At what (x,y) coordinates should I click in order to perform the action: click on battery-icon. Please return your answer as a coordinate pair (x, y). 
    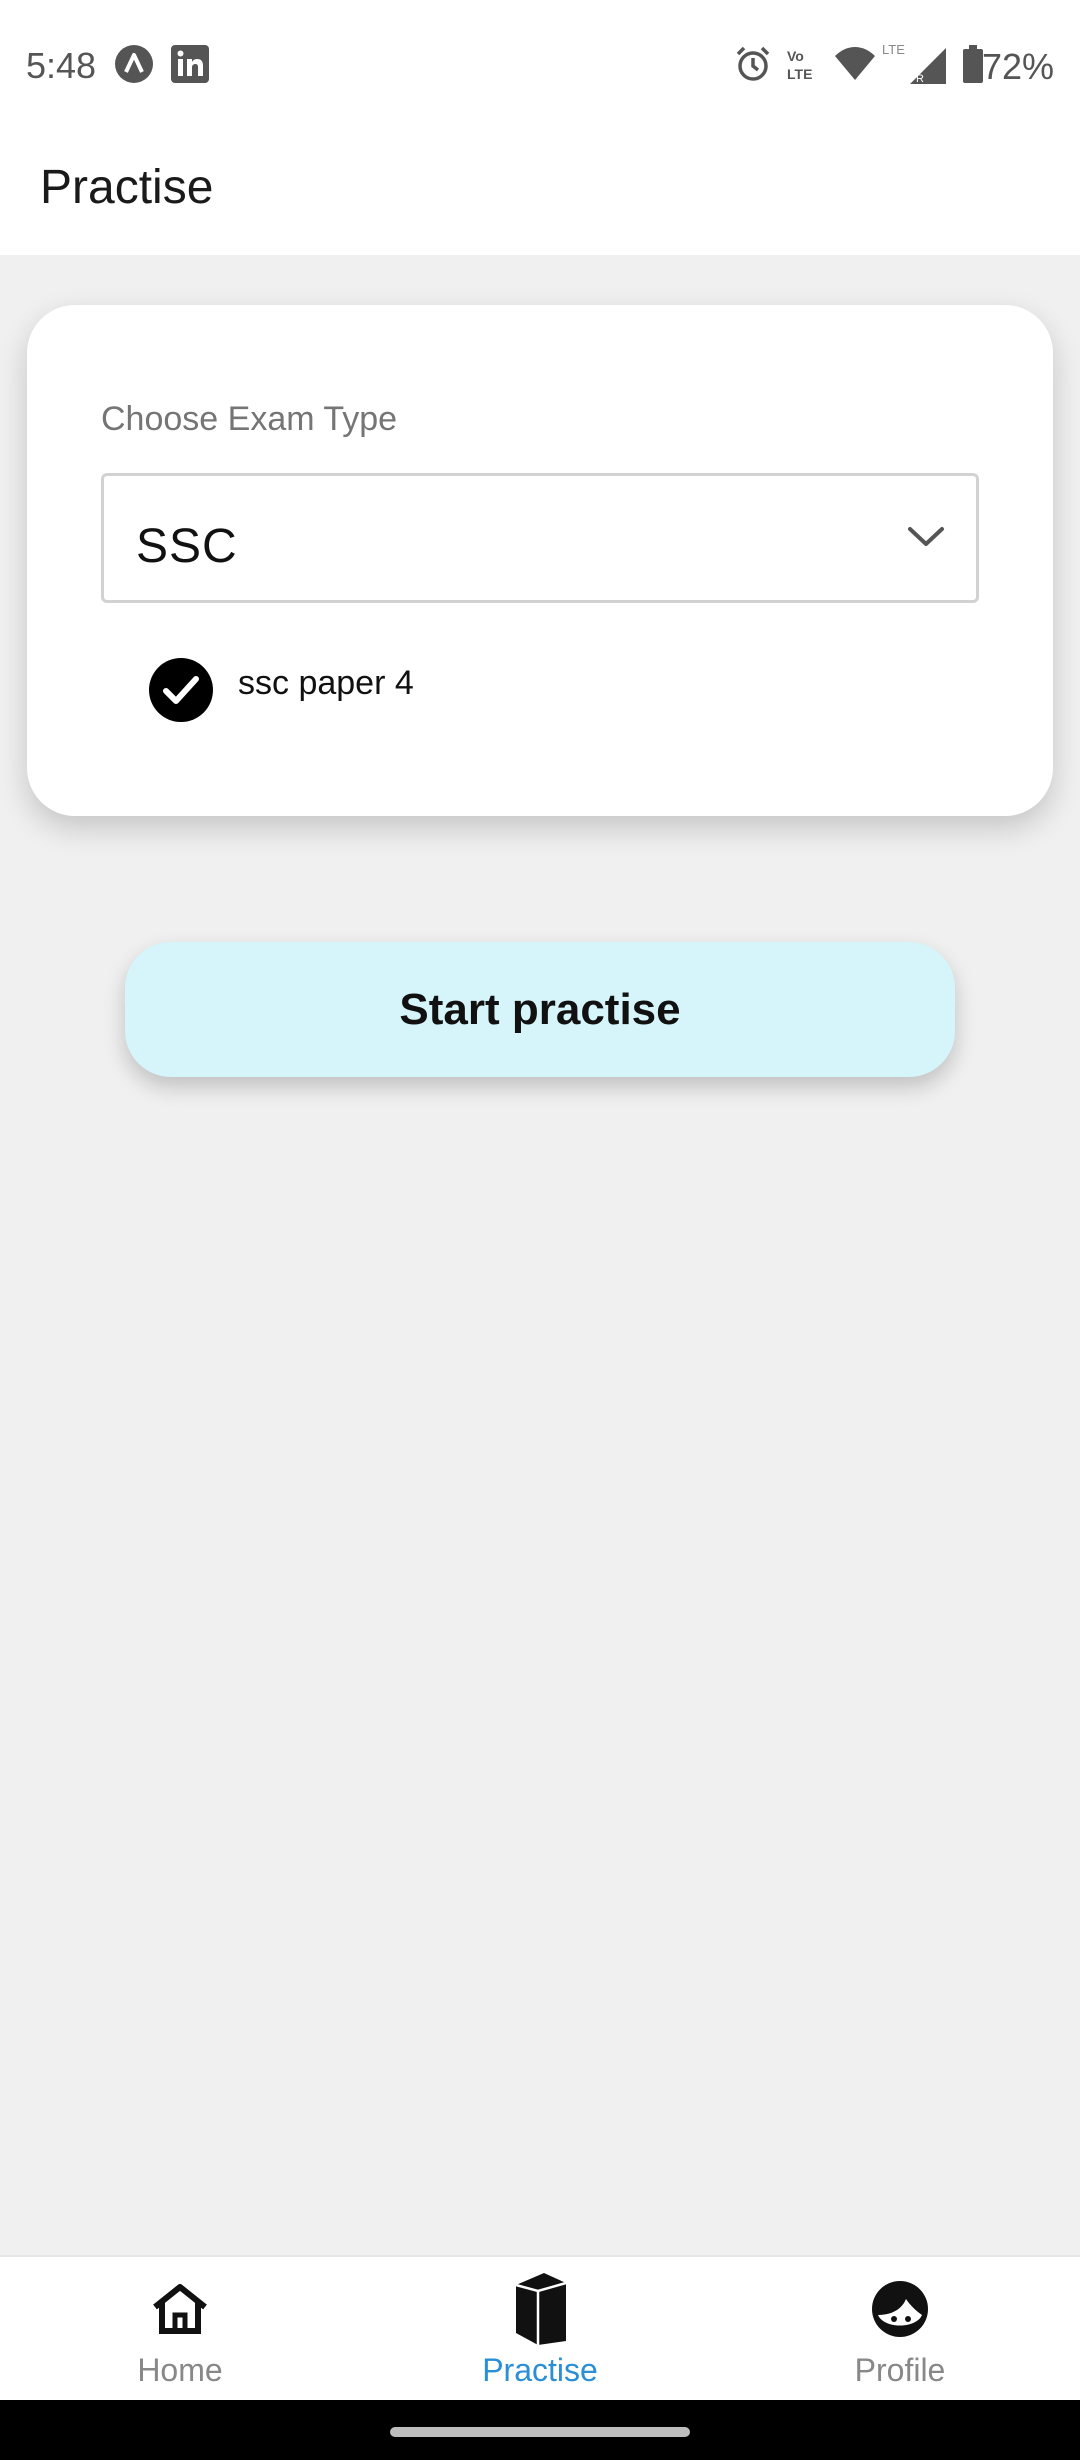
    Looking at the image, I should click on (973, 66).